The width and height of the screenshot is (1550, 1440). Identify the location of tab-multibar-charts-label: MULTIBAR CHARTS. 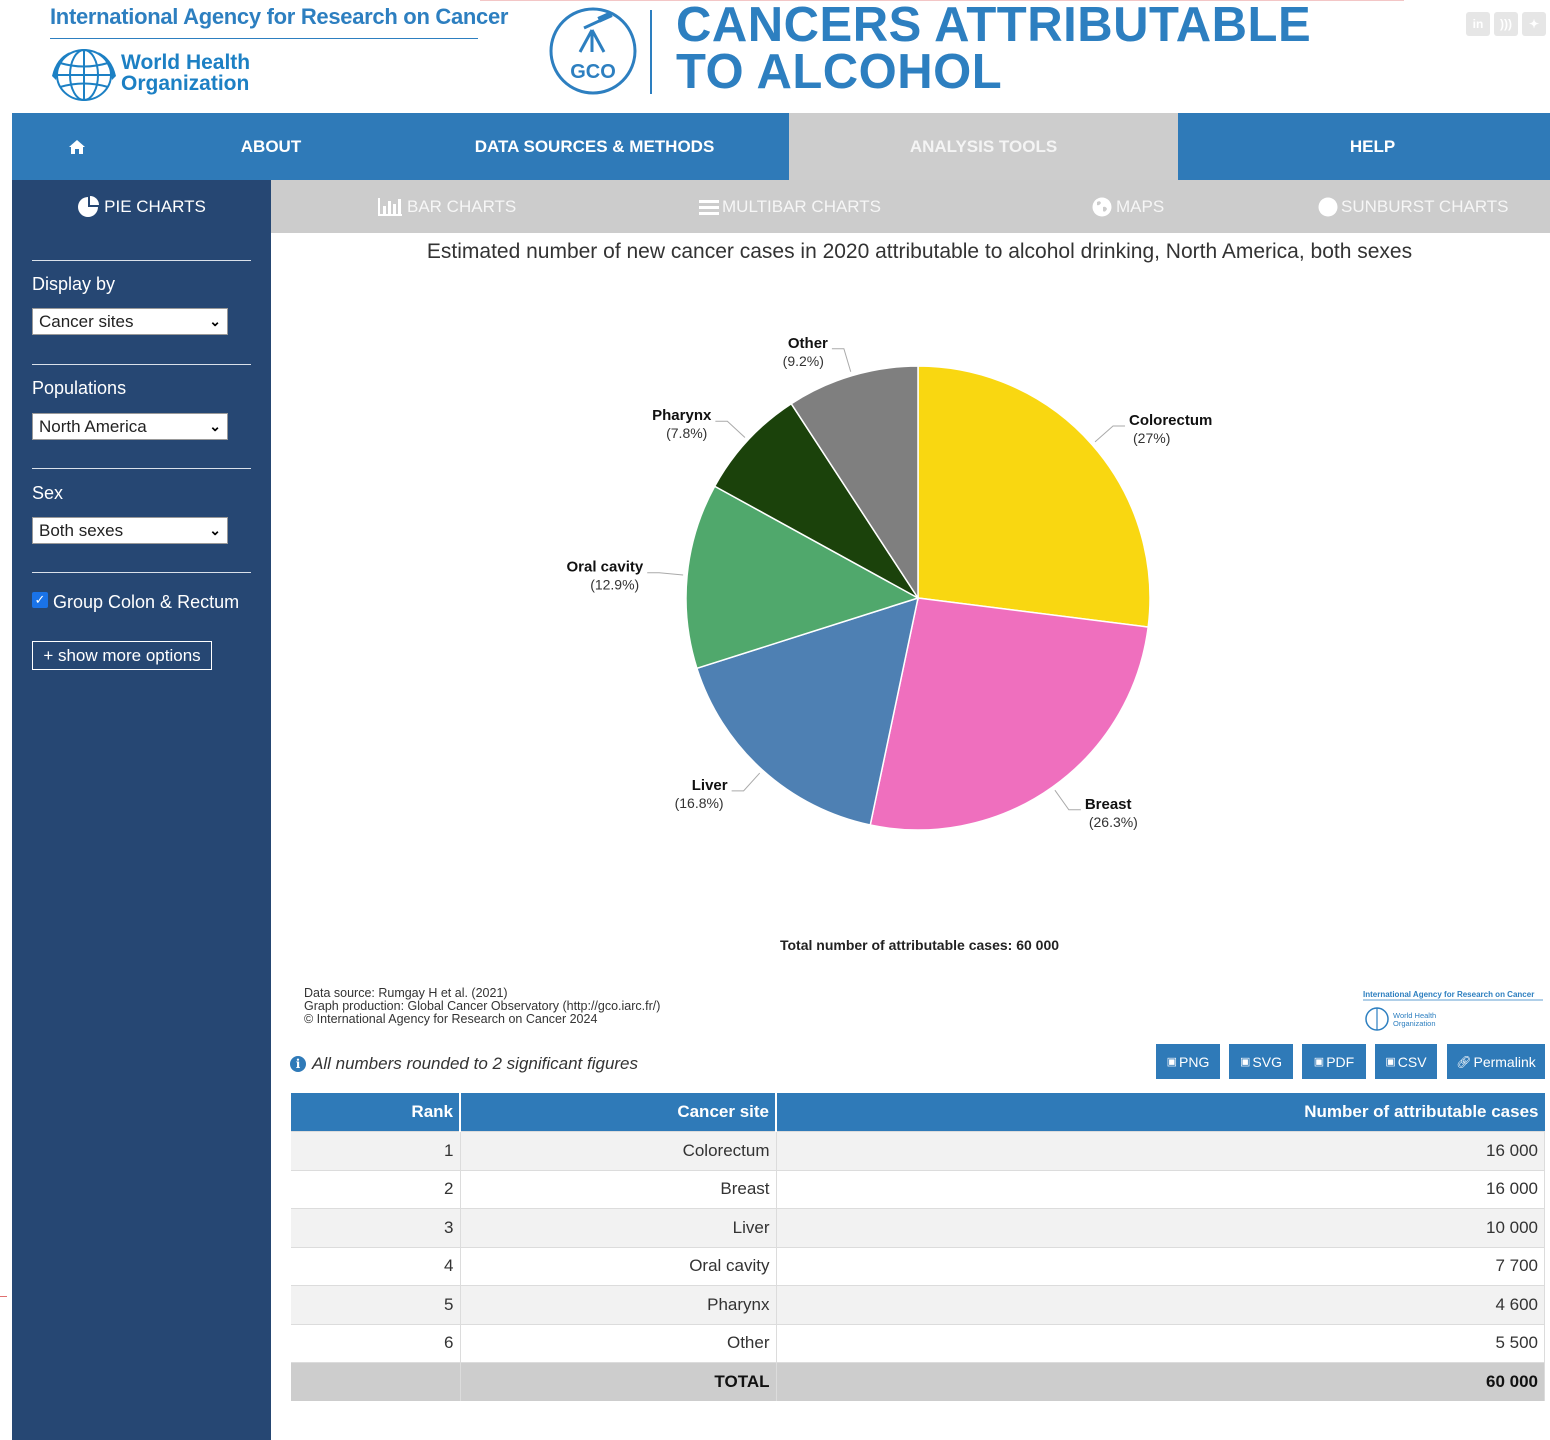
(802, 206).